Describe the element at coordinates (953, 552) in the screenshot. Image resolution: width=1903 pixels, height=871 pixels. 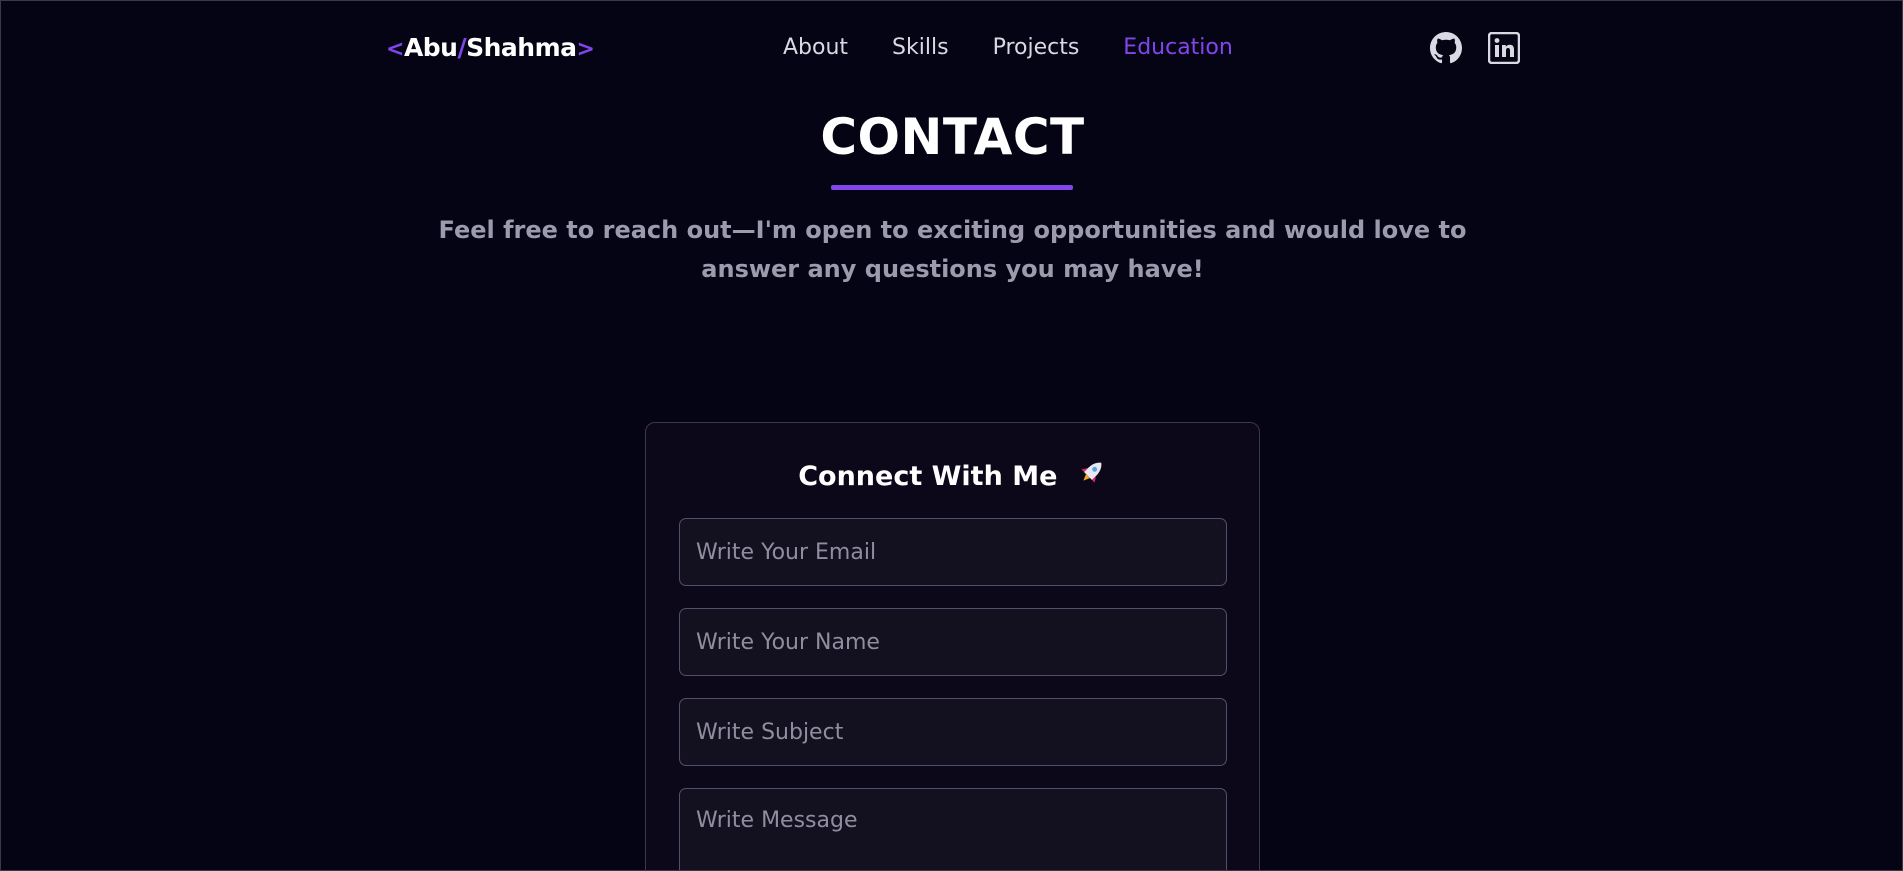
I see `email-field` at that location.